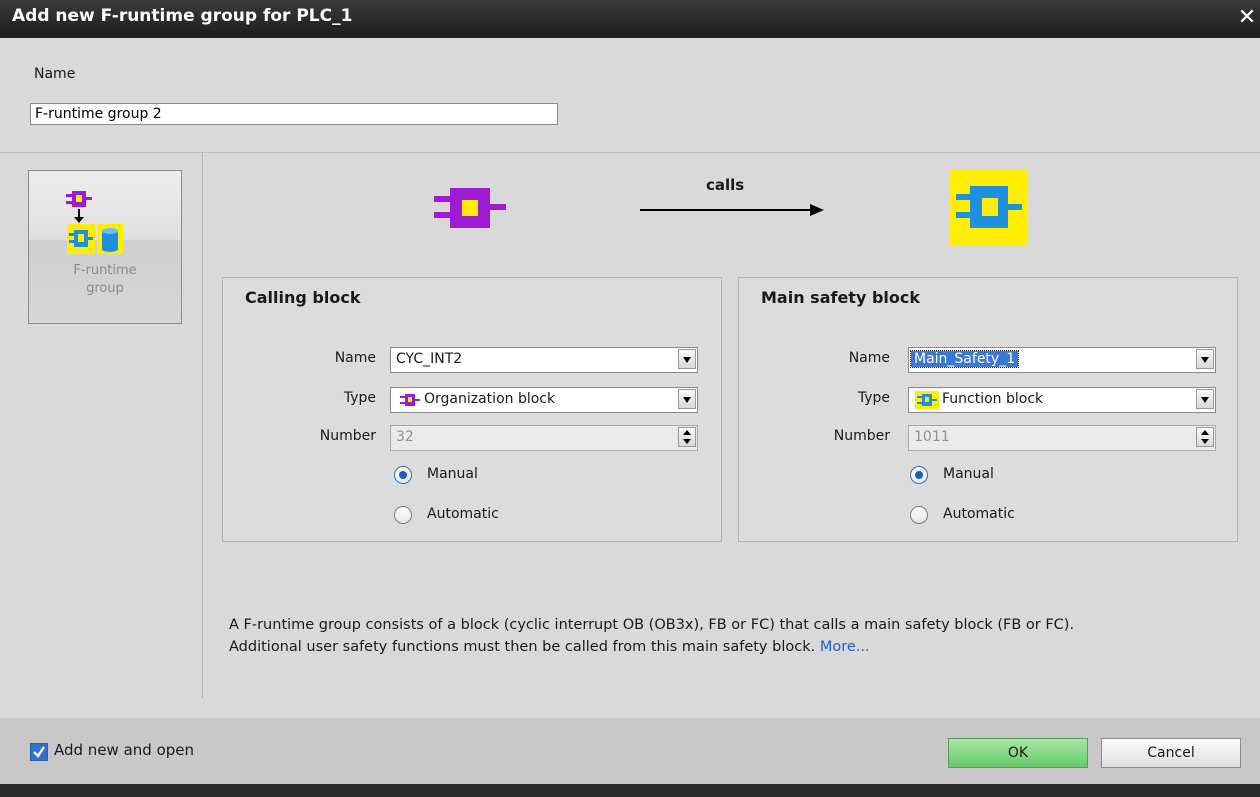  Describe the element at coordinates (1062, 400) in the screenshot. I see `safety-type-dropdown: Function block` at that location.